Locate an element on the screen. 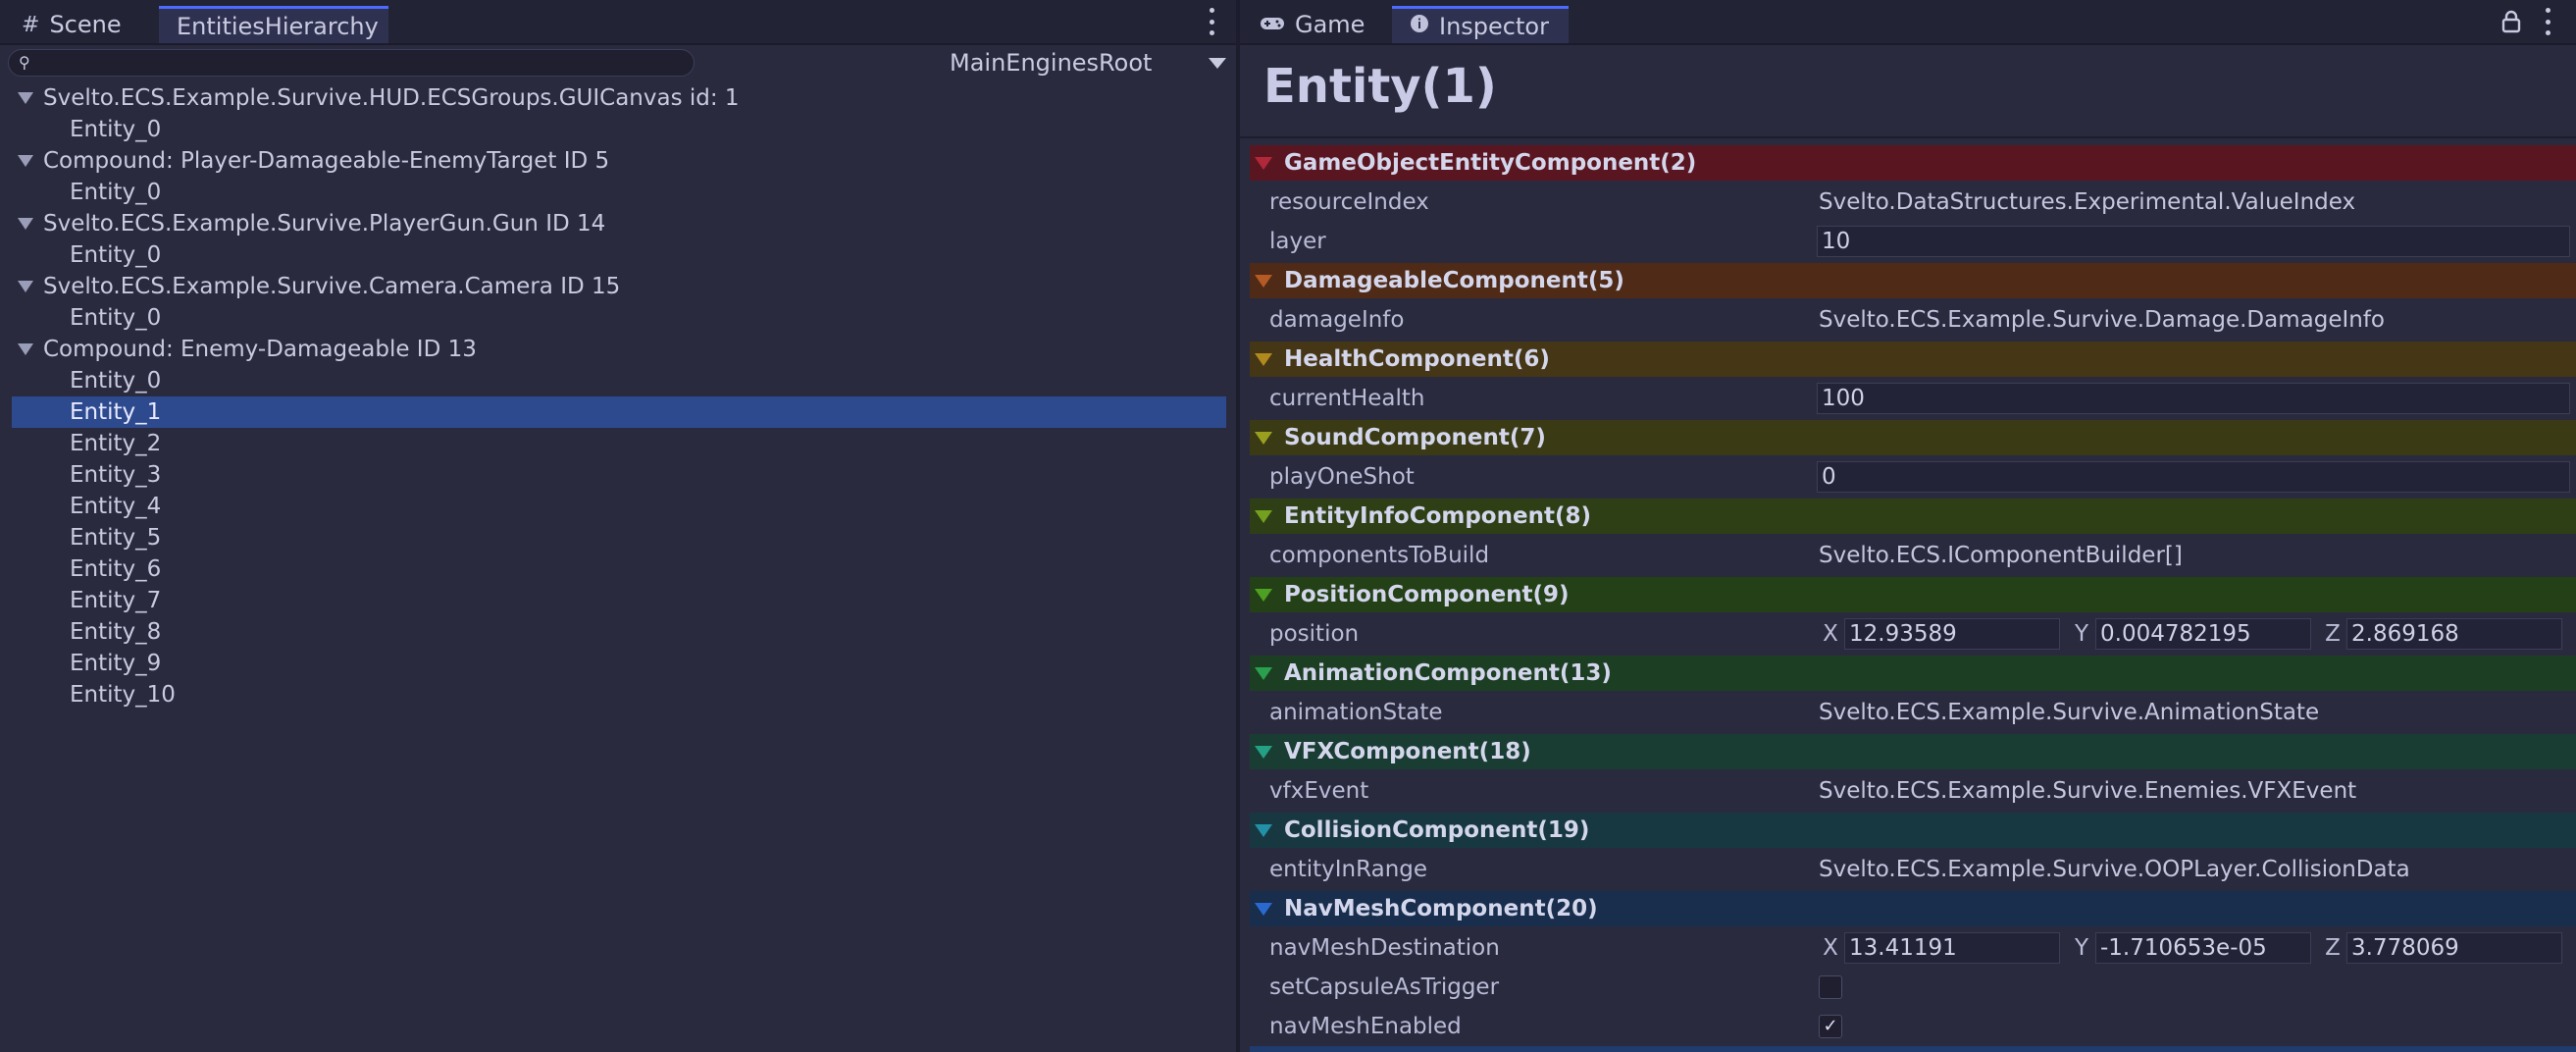  tree-entity-item: Entity_8 is located at coordinates (619, 632).